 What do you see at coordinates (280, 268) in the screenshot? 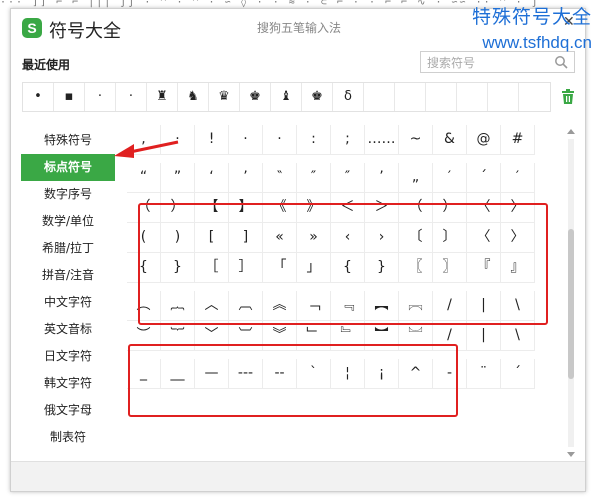
I see `symbol-cell: 「` at bounding box center [280, 268].